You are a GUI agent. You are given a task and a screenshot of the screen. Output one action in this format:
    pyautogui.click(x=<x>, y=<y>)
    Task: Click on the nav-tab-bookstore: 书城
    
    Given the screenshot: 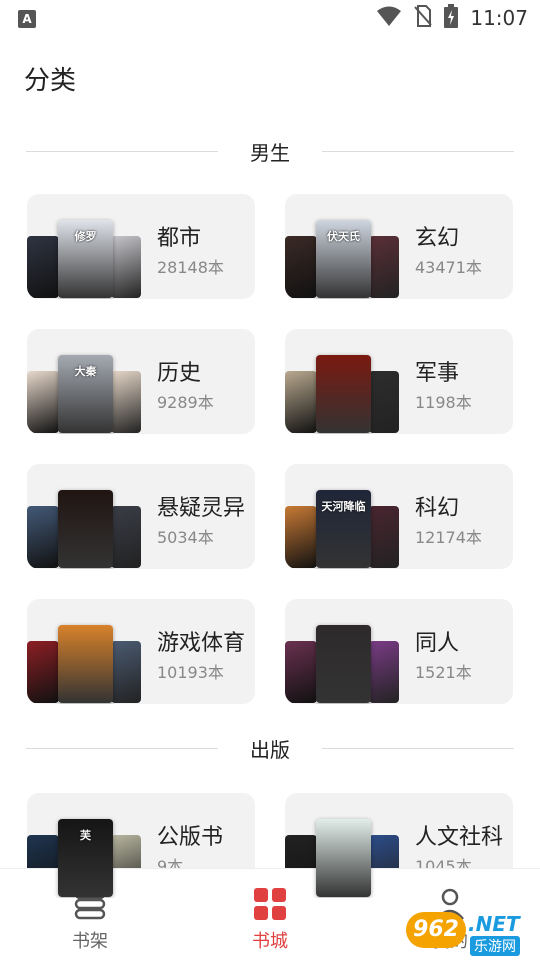 What is the action you would take?
    pyautogui.click(x=270, y=920)
    